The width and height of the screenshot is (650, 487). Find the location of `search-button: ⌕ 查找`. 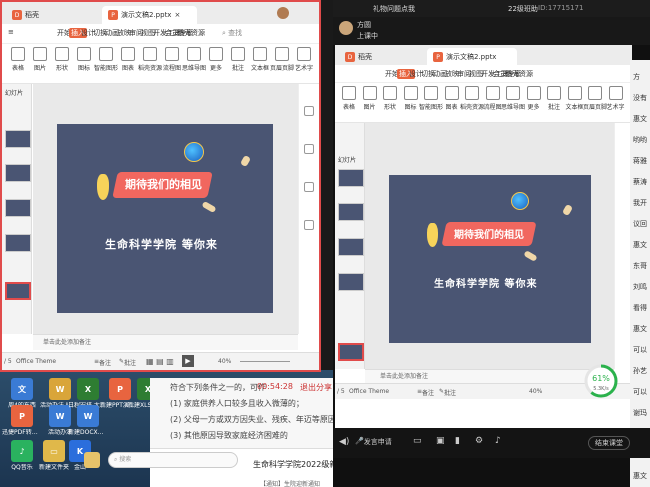

search-button: ⌕ 查找 is located at coordinates (232, 33).